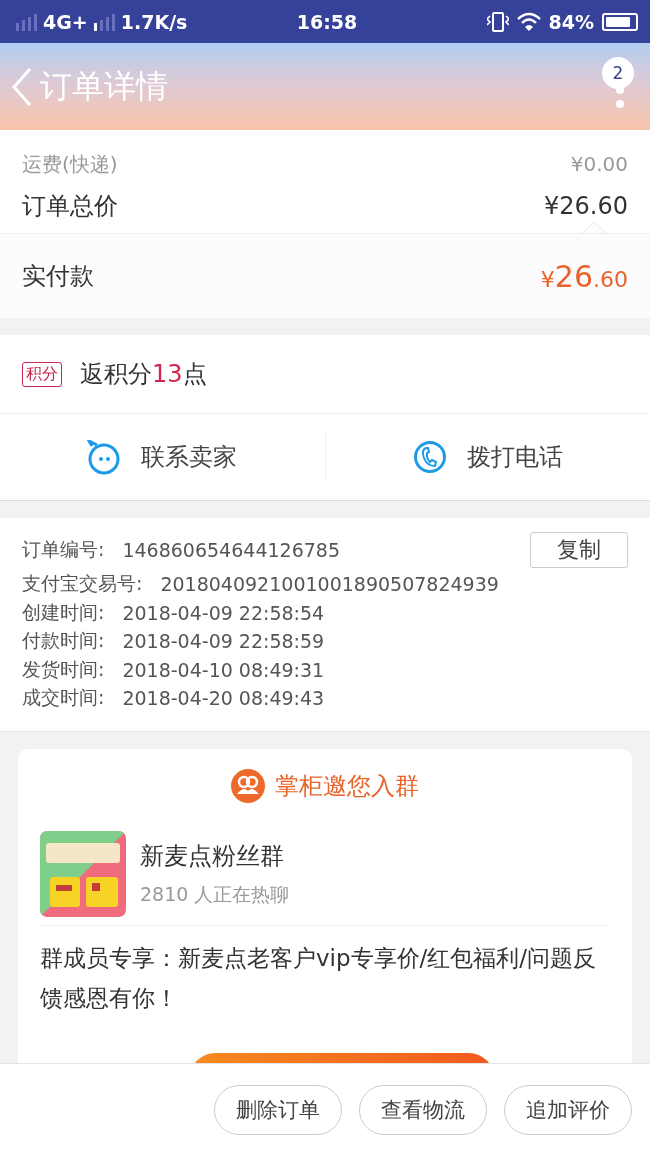  What do you see at coordinates (104, 457) in the screenshot?
I see `chat-icon` at bounding box center [104, 457].